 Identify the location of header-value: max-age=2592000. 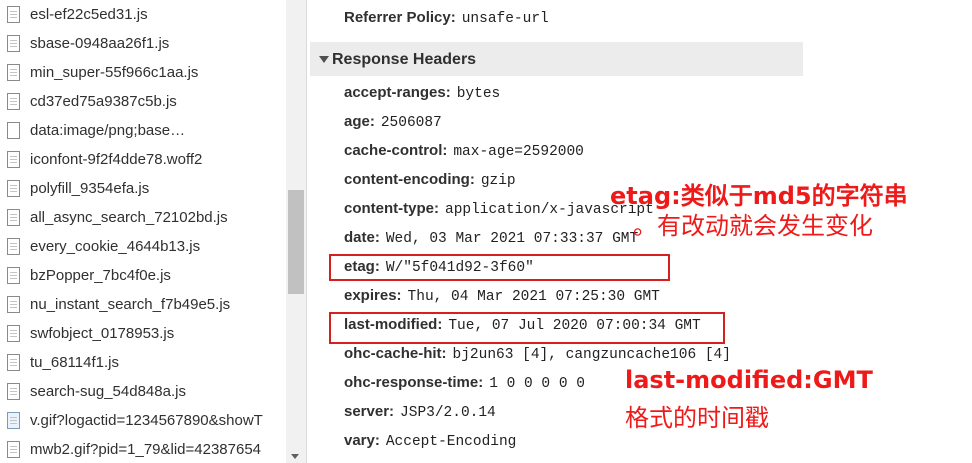
(518, 152).